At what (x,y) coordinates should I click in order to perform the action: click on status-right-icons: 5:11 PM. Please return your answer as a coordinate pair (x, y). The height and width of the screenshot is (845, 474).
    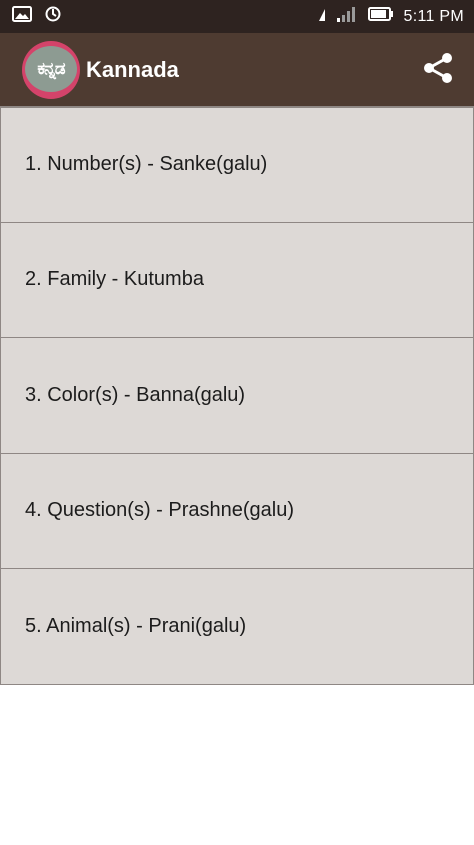
    Looking at the image, I should click on (391, 16).